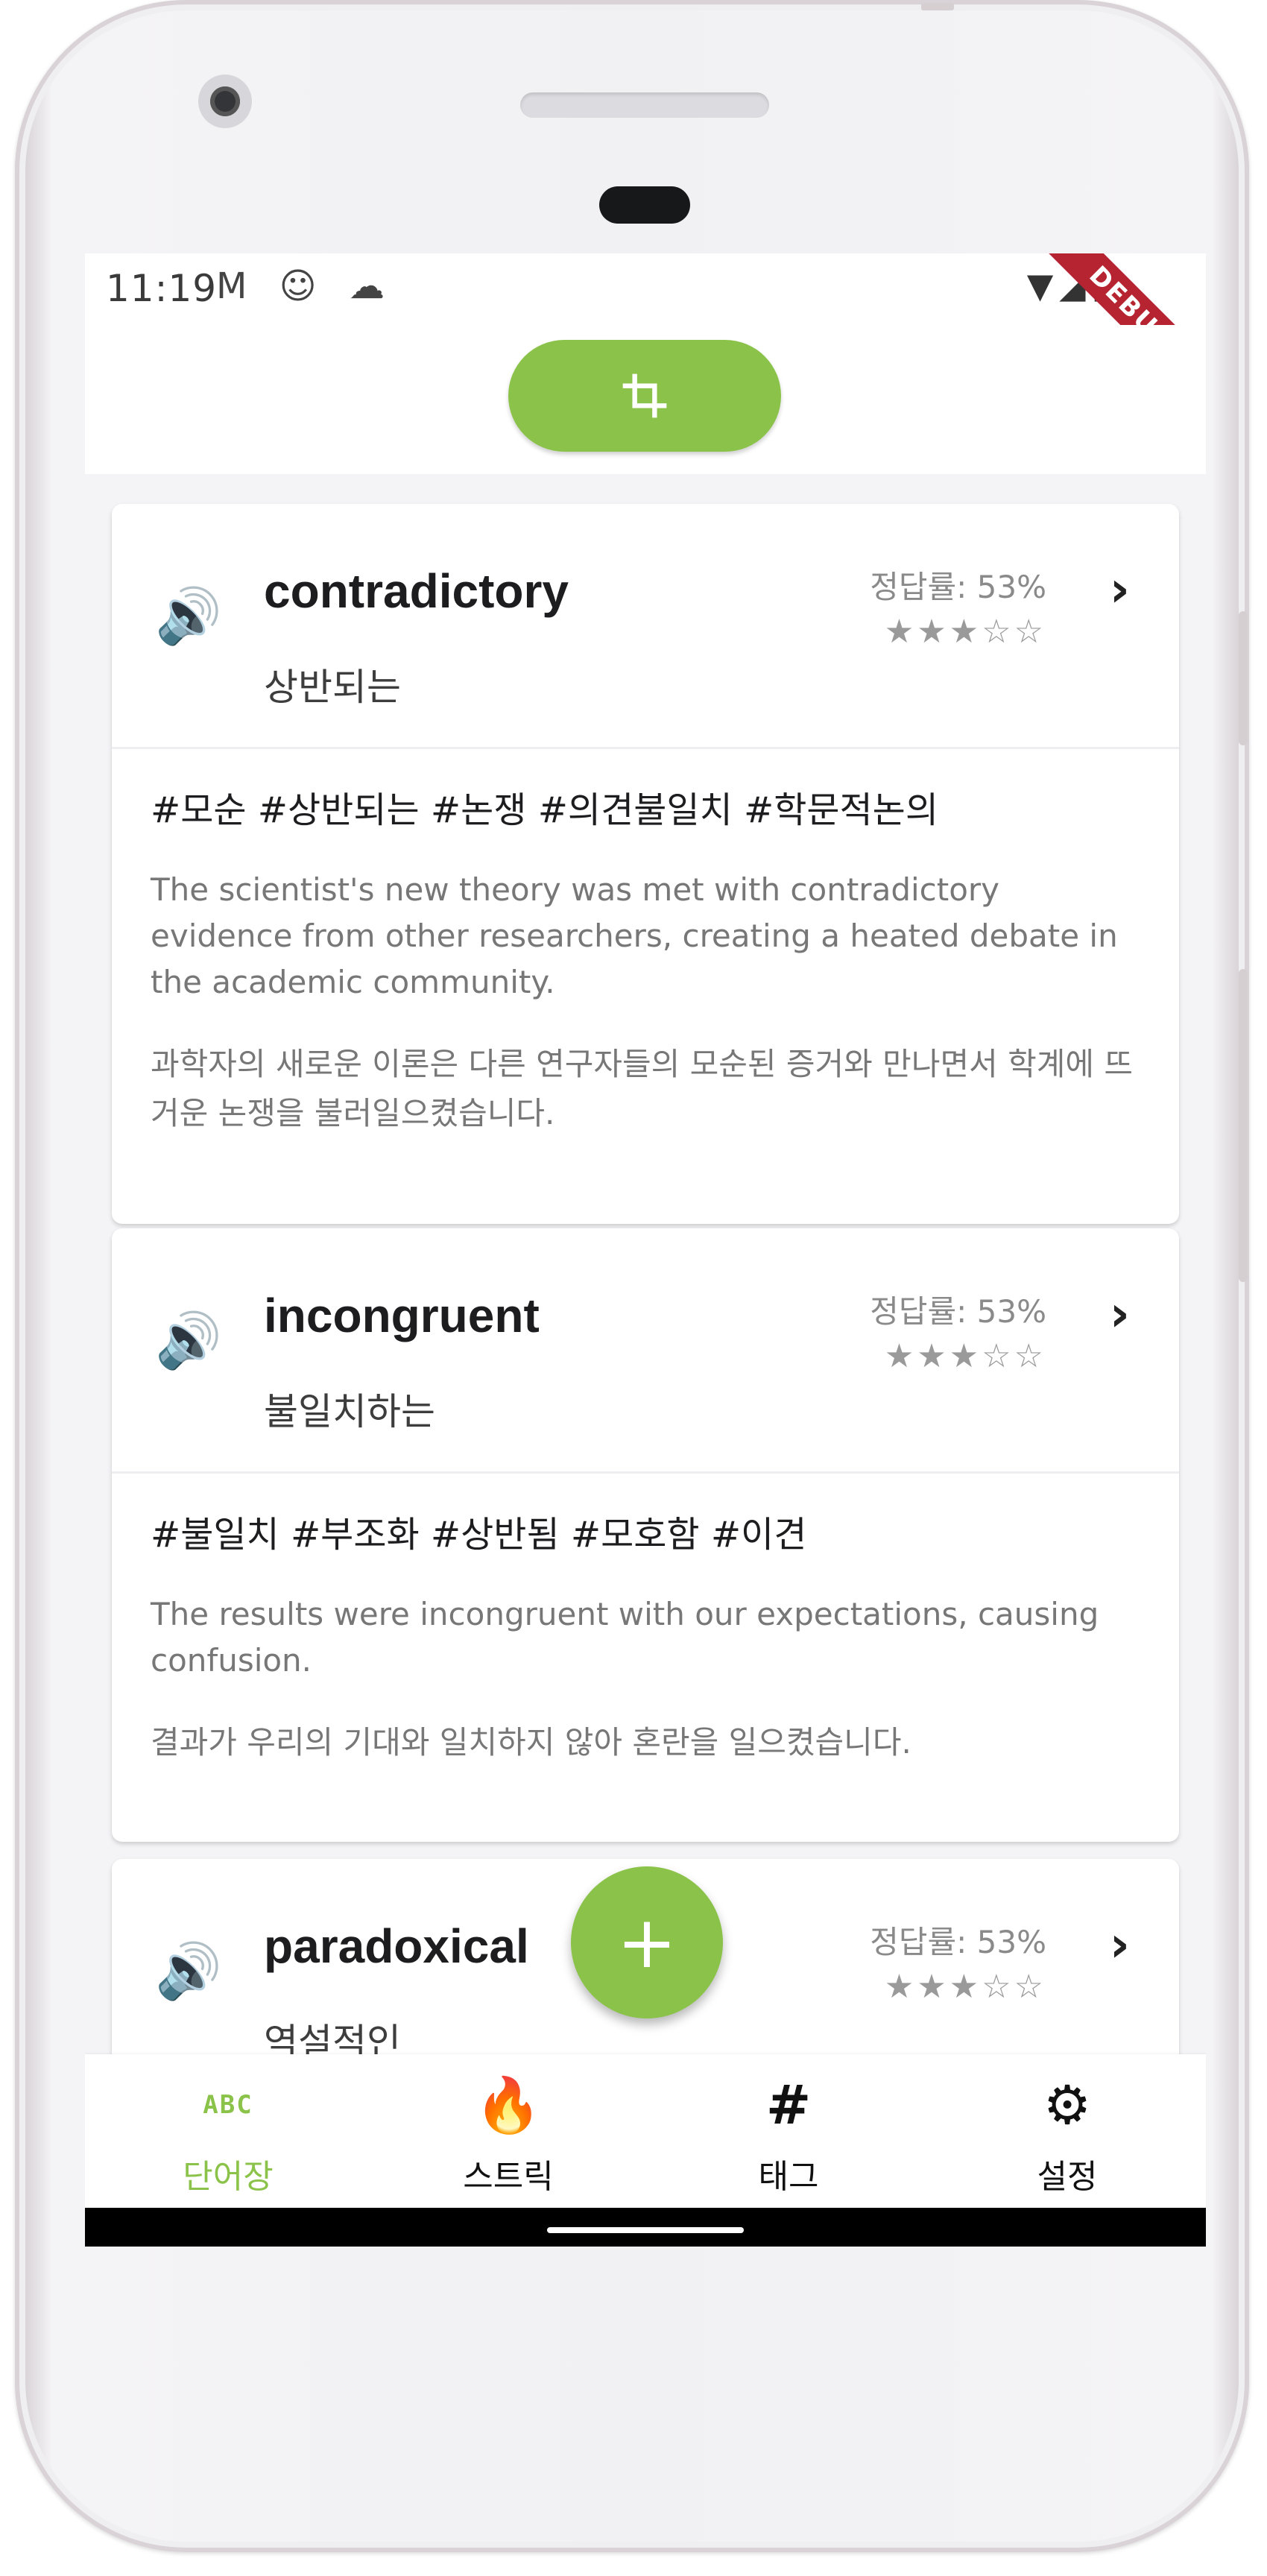 This screenshot has width=1267, height=2576. I want to click on add-word-button: +, so click(647, 1942).